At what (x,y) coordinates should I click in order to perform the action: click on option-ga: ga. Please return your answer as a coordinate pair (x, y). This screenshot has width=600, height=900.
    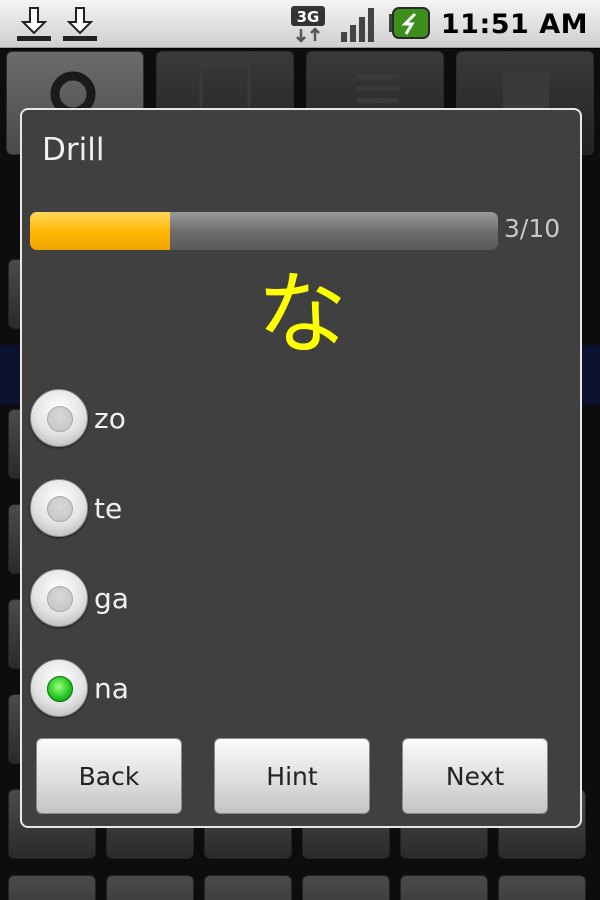
    Looking at the image, I should click on (180, 598).